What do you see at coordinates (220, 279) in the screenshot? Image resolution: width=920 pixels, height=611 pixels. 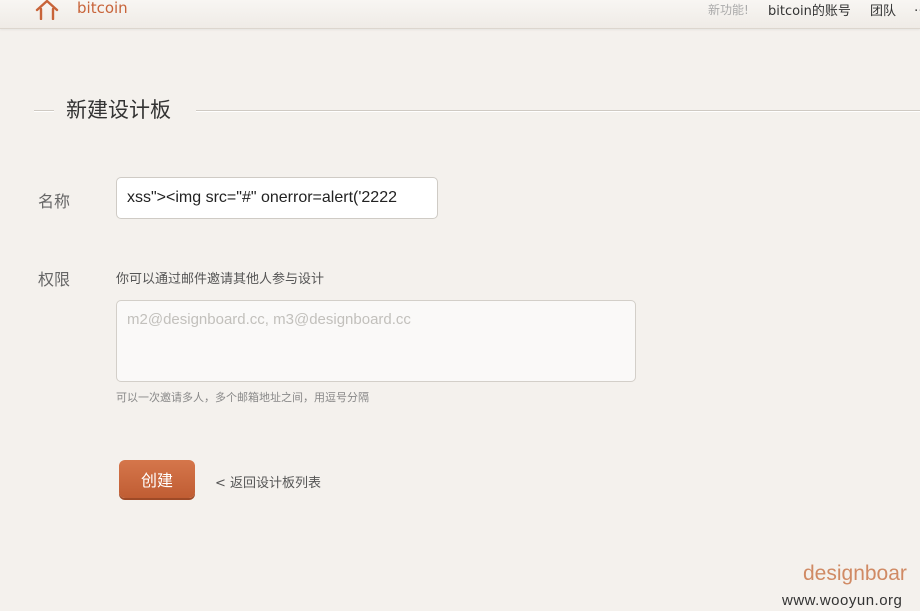 I see `permission-description: 你可以通过邮件邀请其他人参与设计` at bounding box center [220, 279].